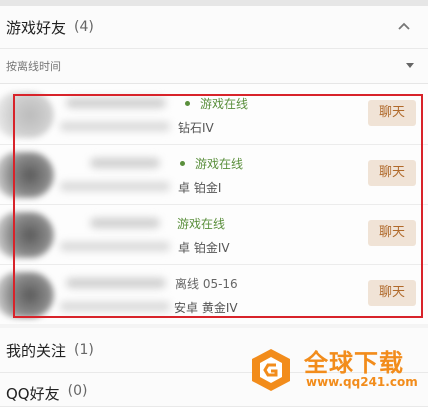 The height and width of the screenshot is (407, 428). I want to click on rank-text: 卓 铂金IV, so click(204, 248).